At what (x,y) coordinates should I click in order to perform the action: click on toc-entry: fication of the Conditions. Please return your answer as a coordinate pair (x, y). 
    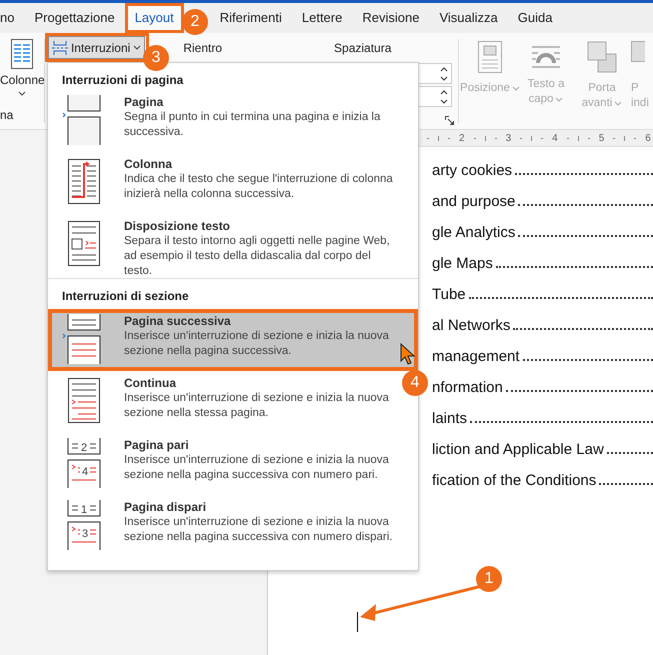
    Looking at the image, I should click on (514, 480).